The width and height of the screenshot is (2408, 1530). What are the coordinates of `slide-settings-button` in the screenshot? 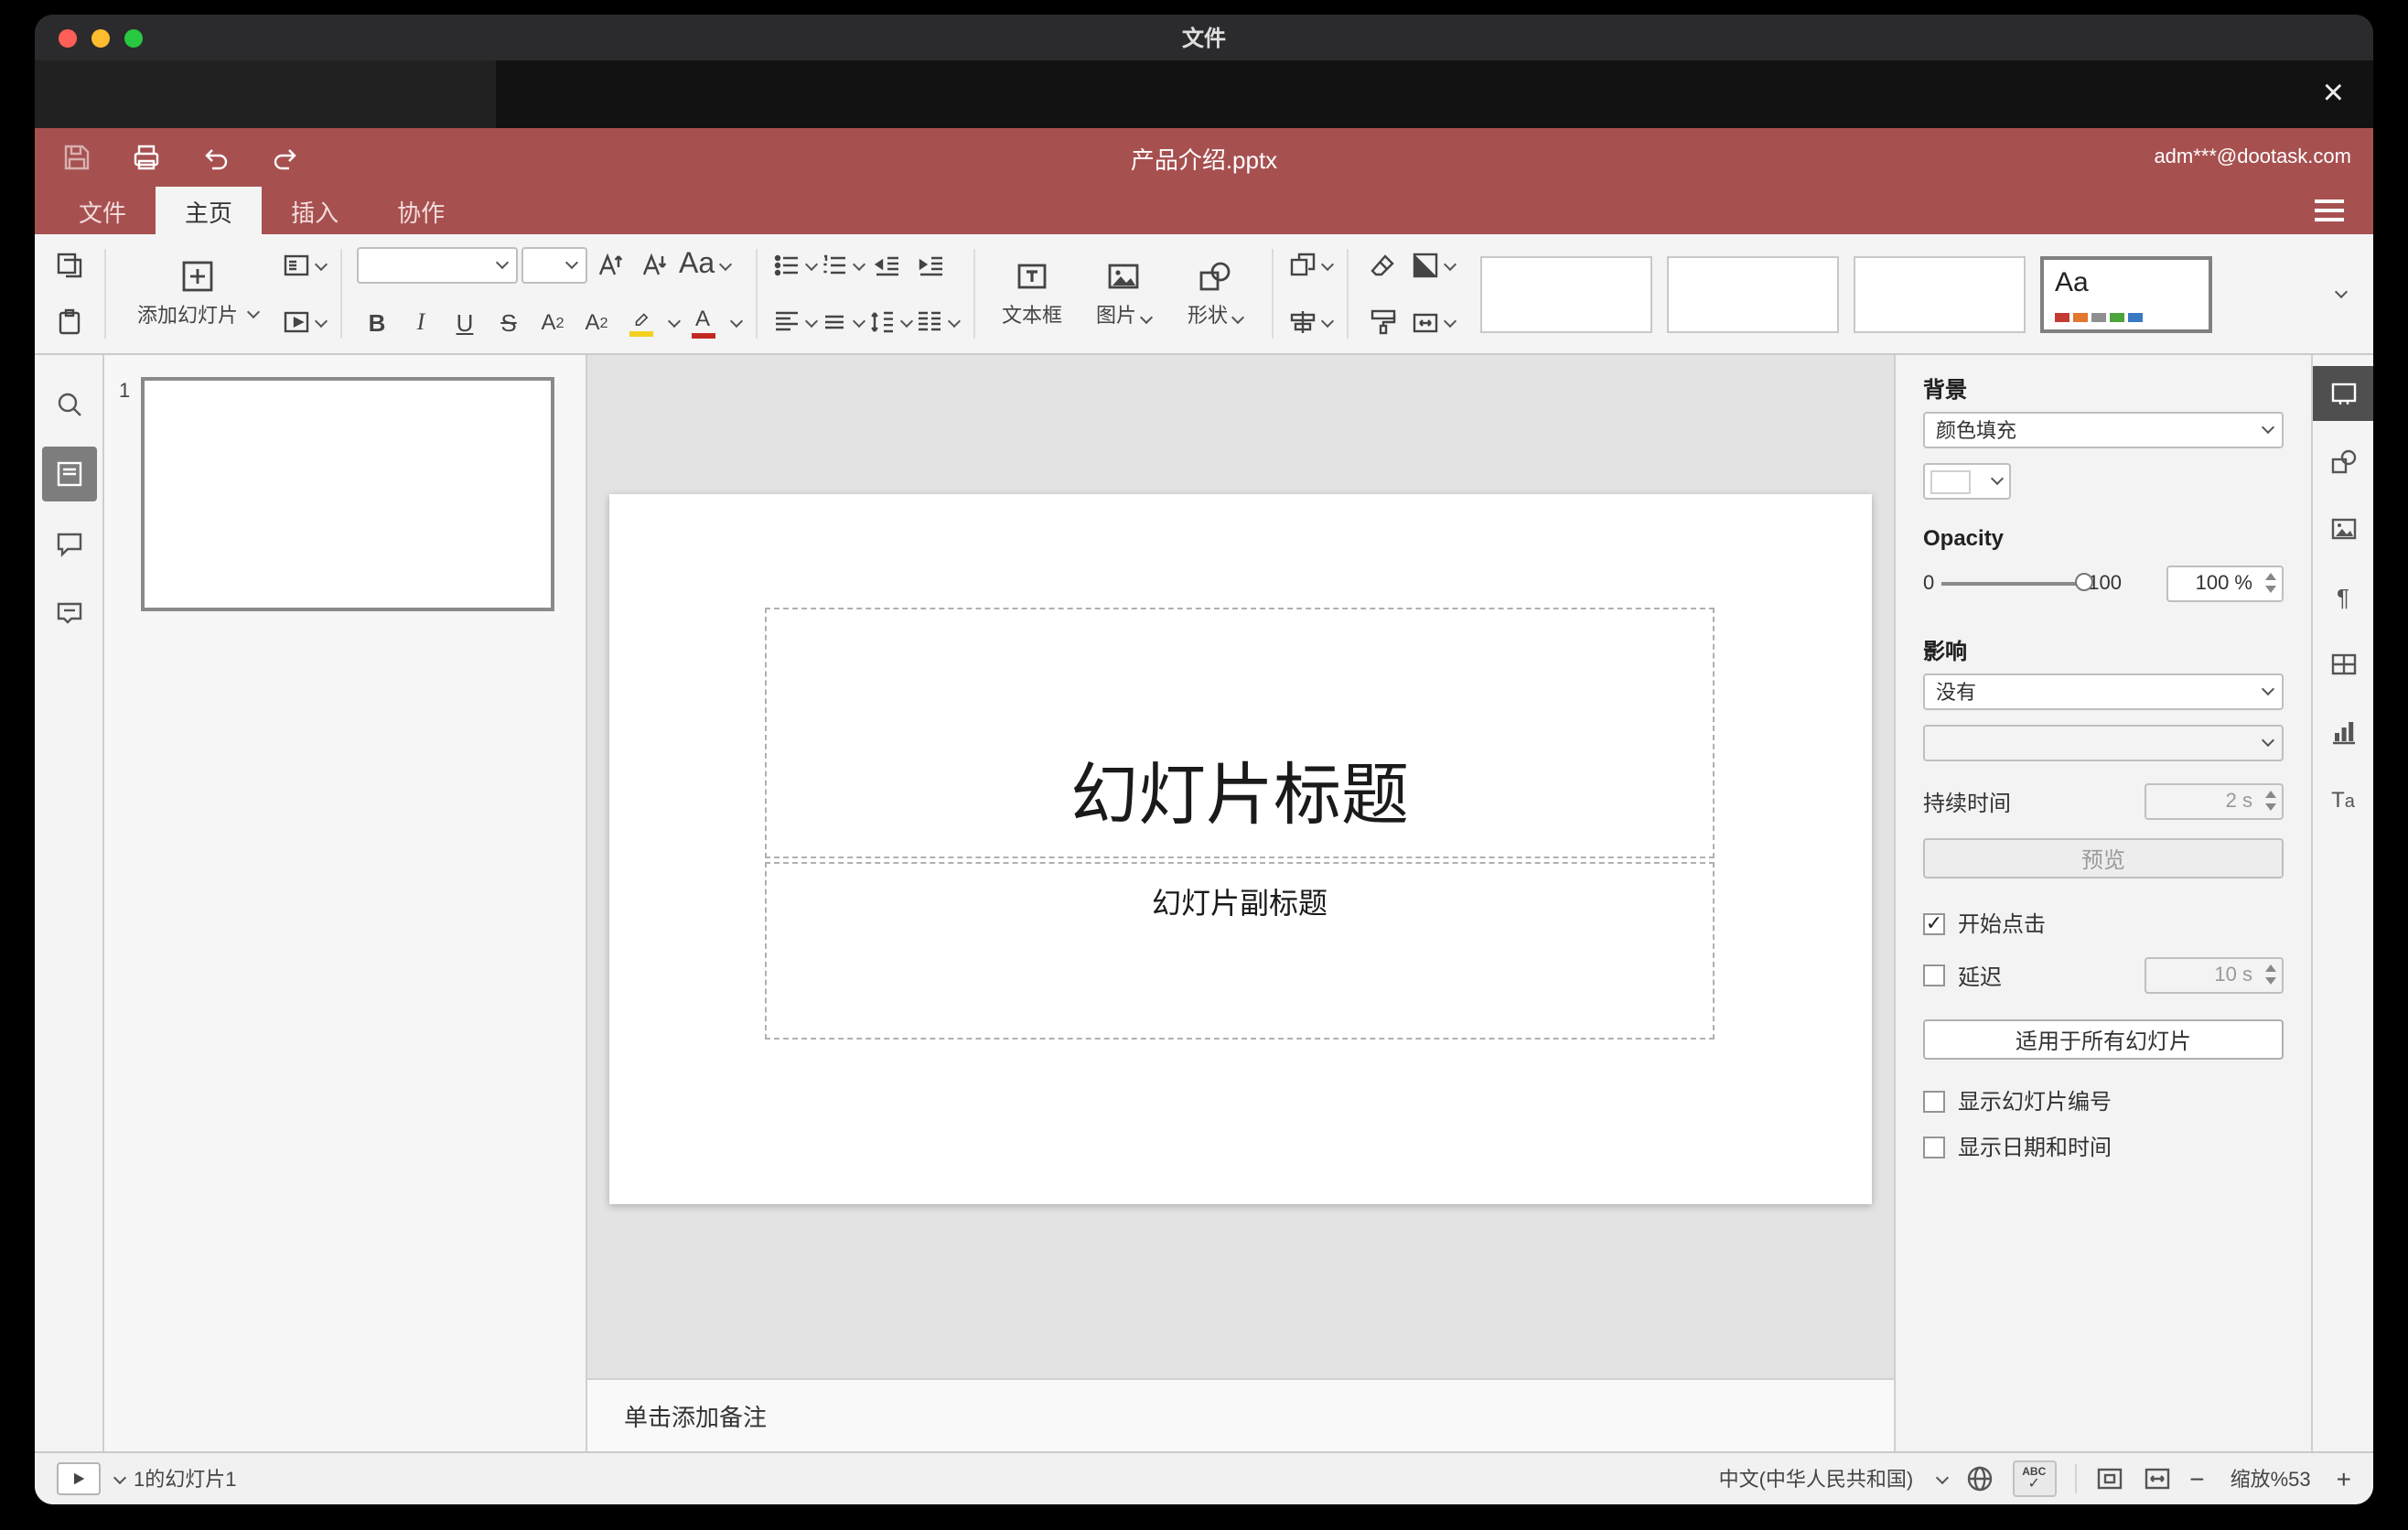 It's located at (2342, 393).